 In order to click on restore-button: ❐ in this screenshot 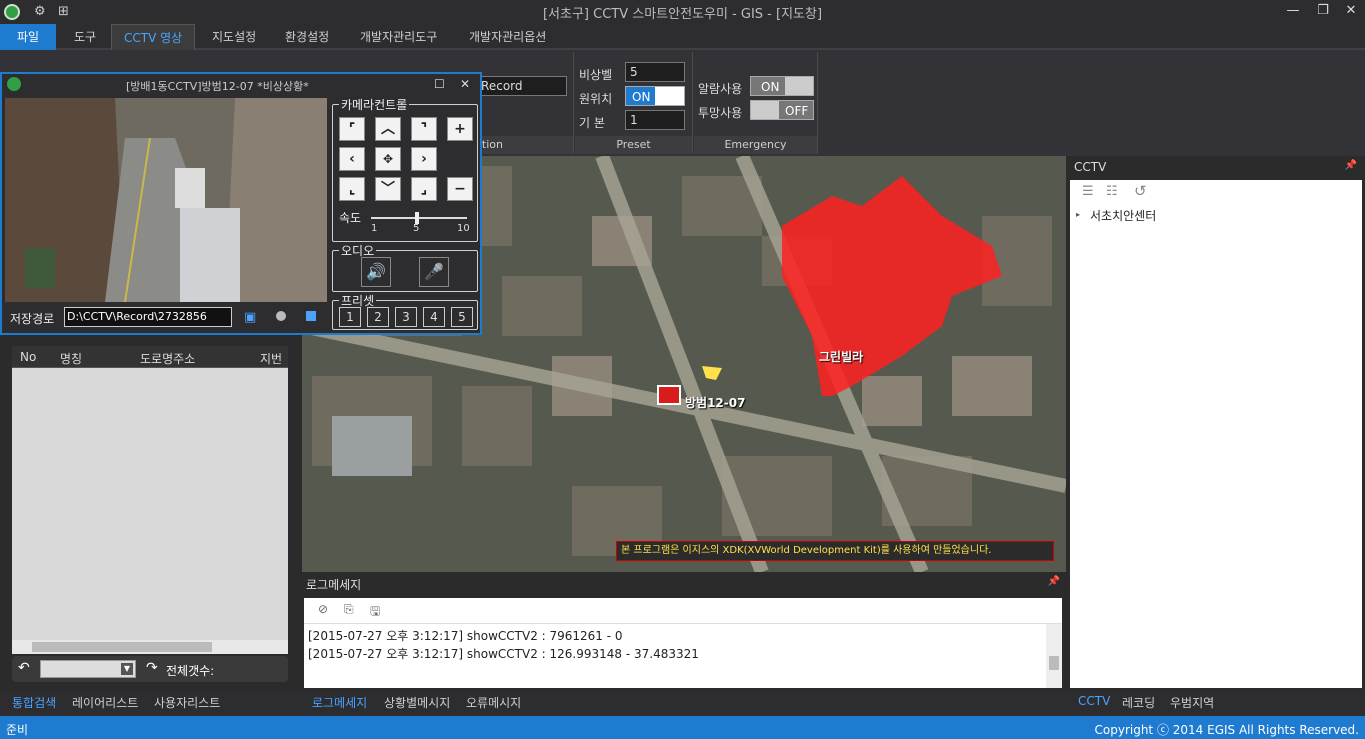, I will do `click(1323, 11)`.